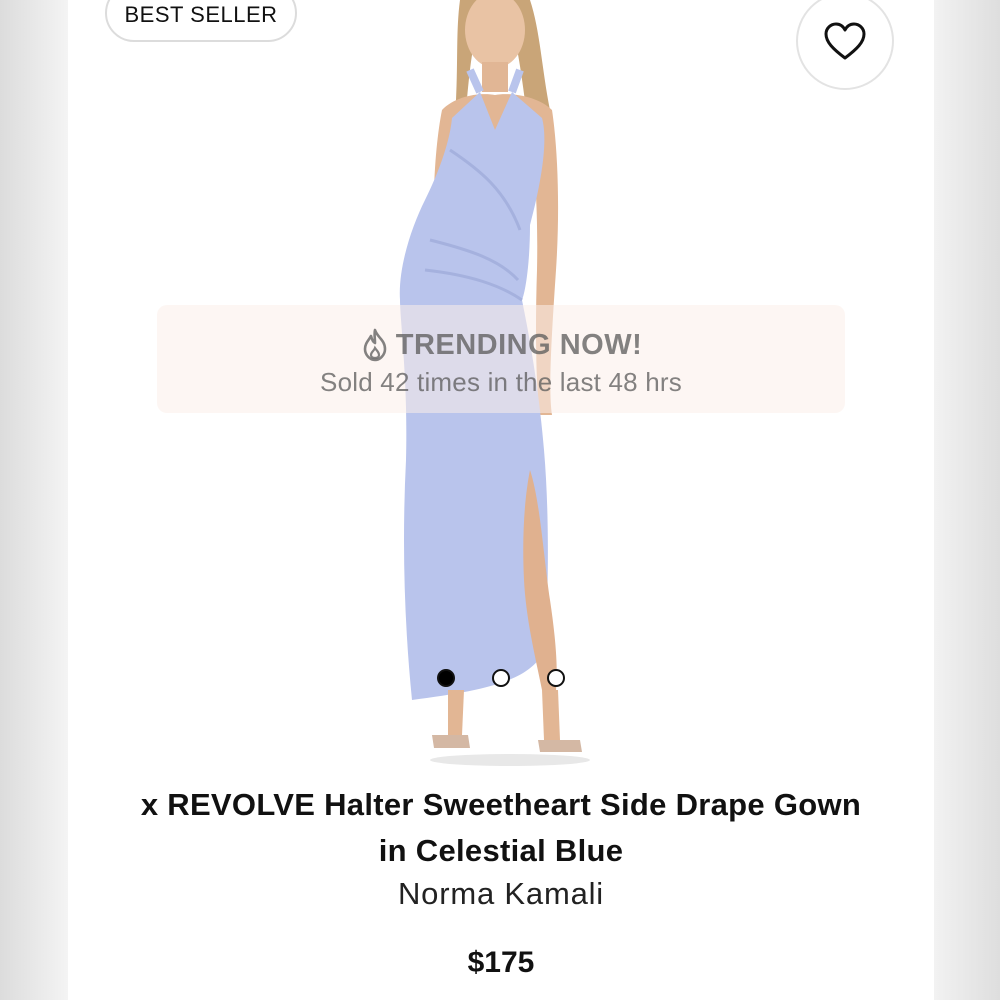 This screenshot has width=1000, height=1000. I want to click on best-seller-badge: BEST SELLER, so click(201, 21).